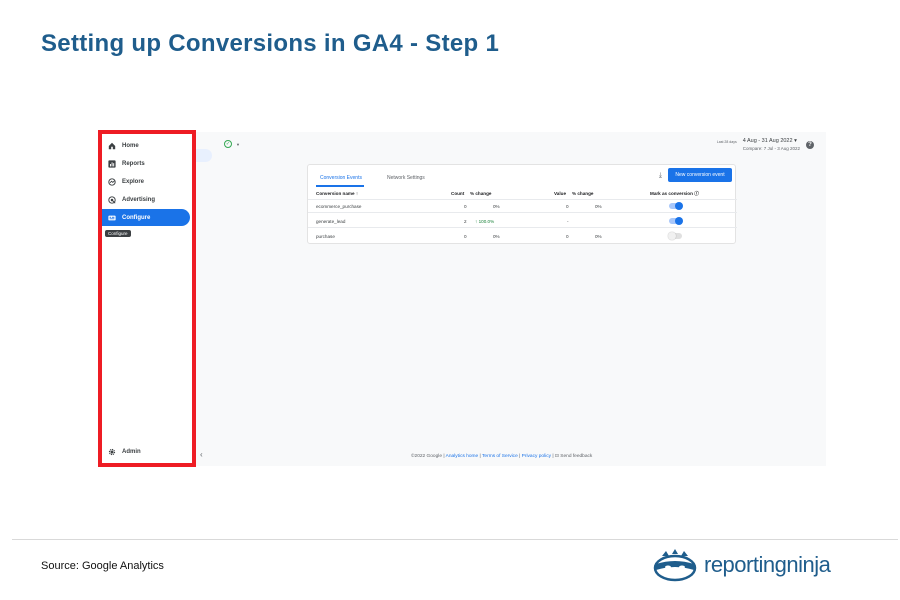 This screenshot has height=600, width=900. I want to click on col-count: Count, so click(458, 193).